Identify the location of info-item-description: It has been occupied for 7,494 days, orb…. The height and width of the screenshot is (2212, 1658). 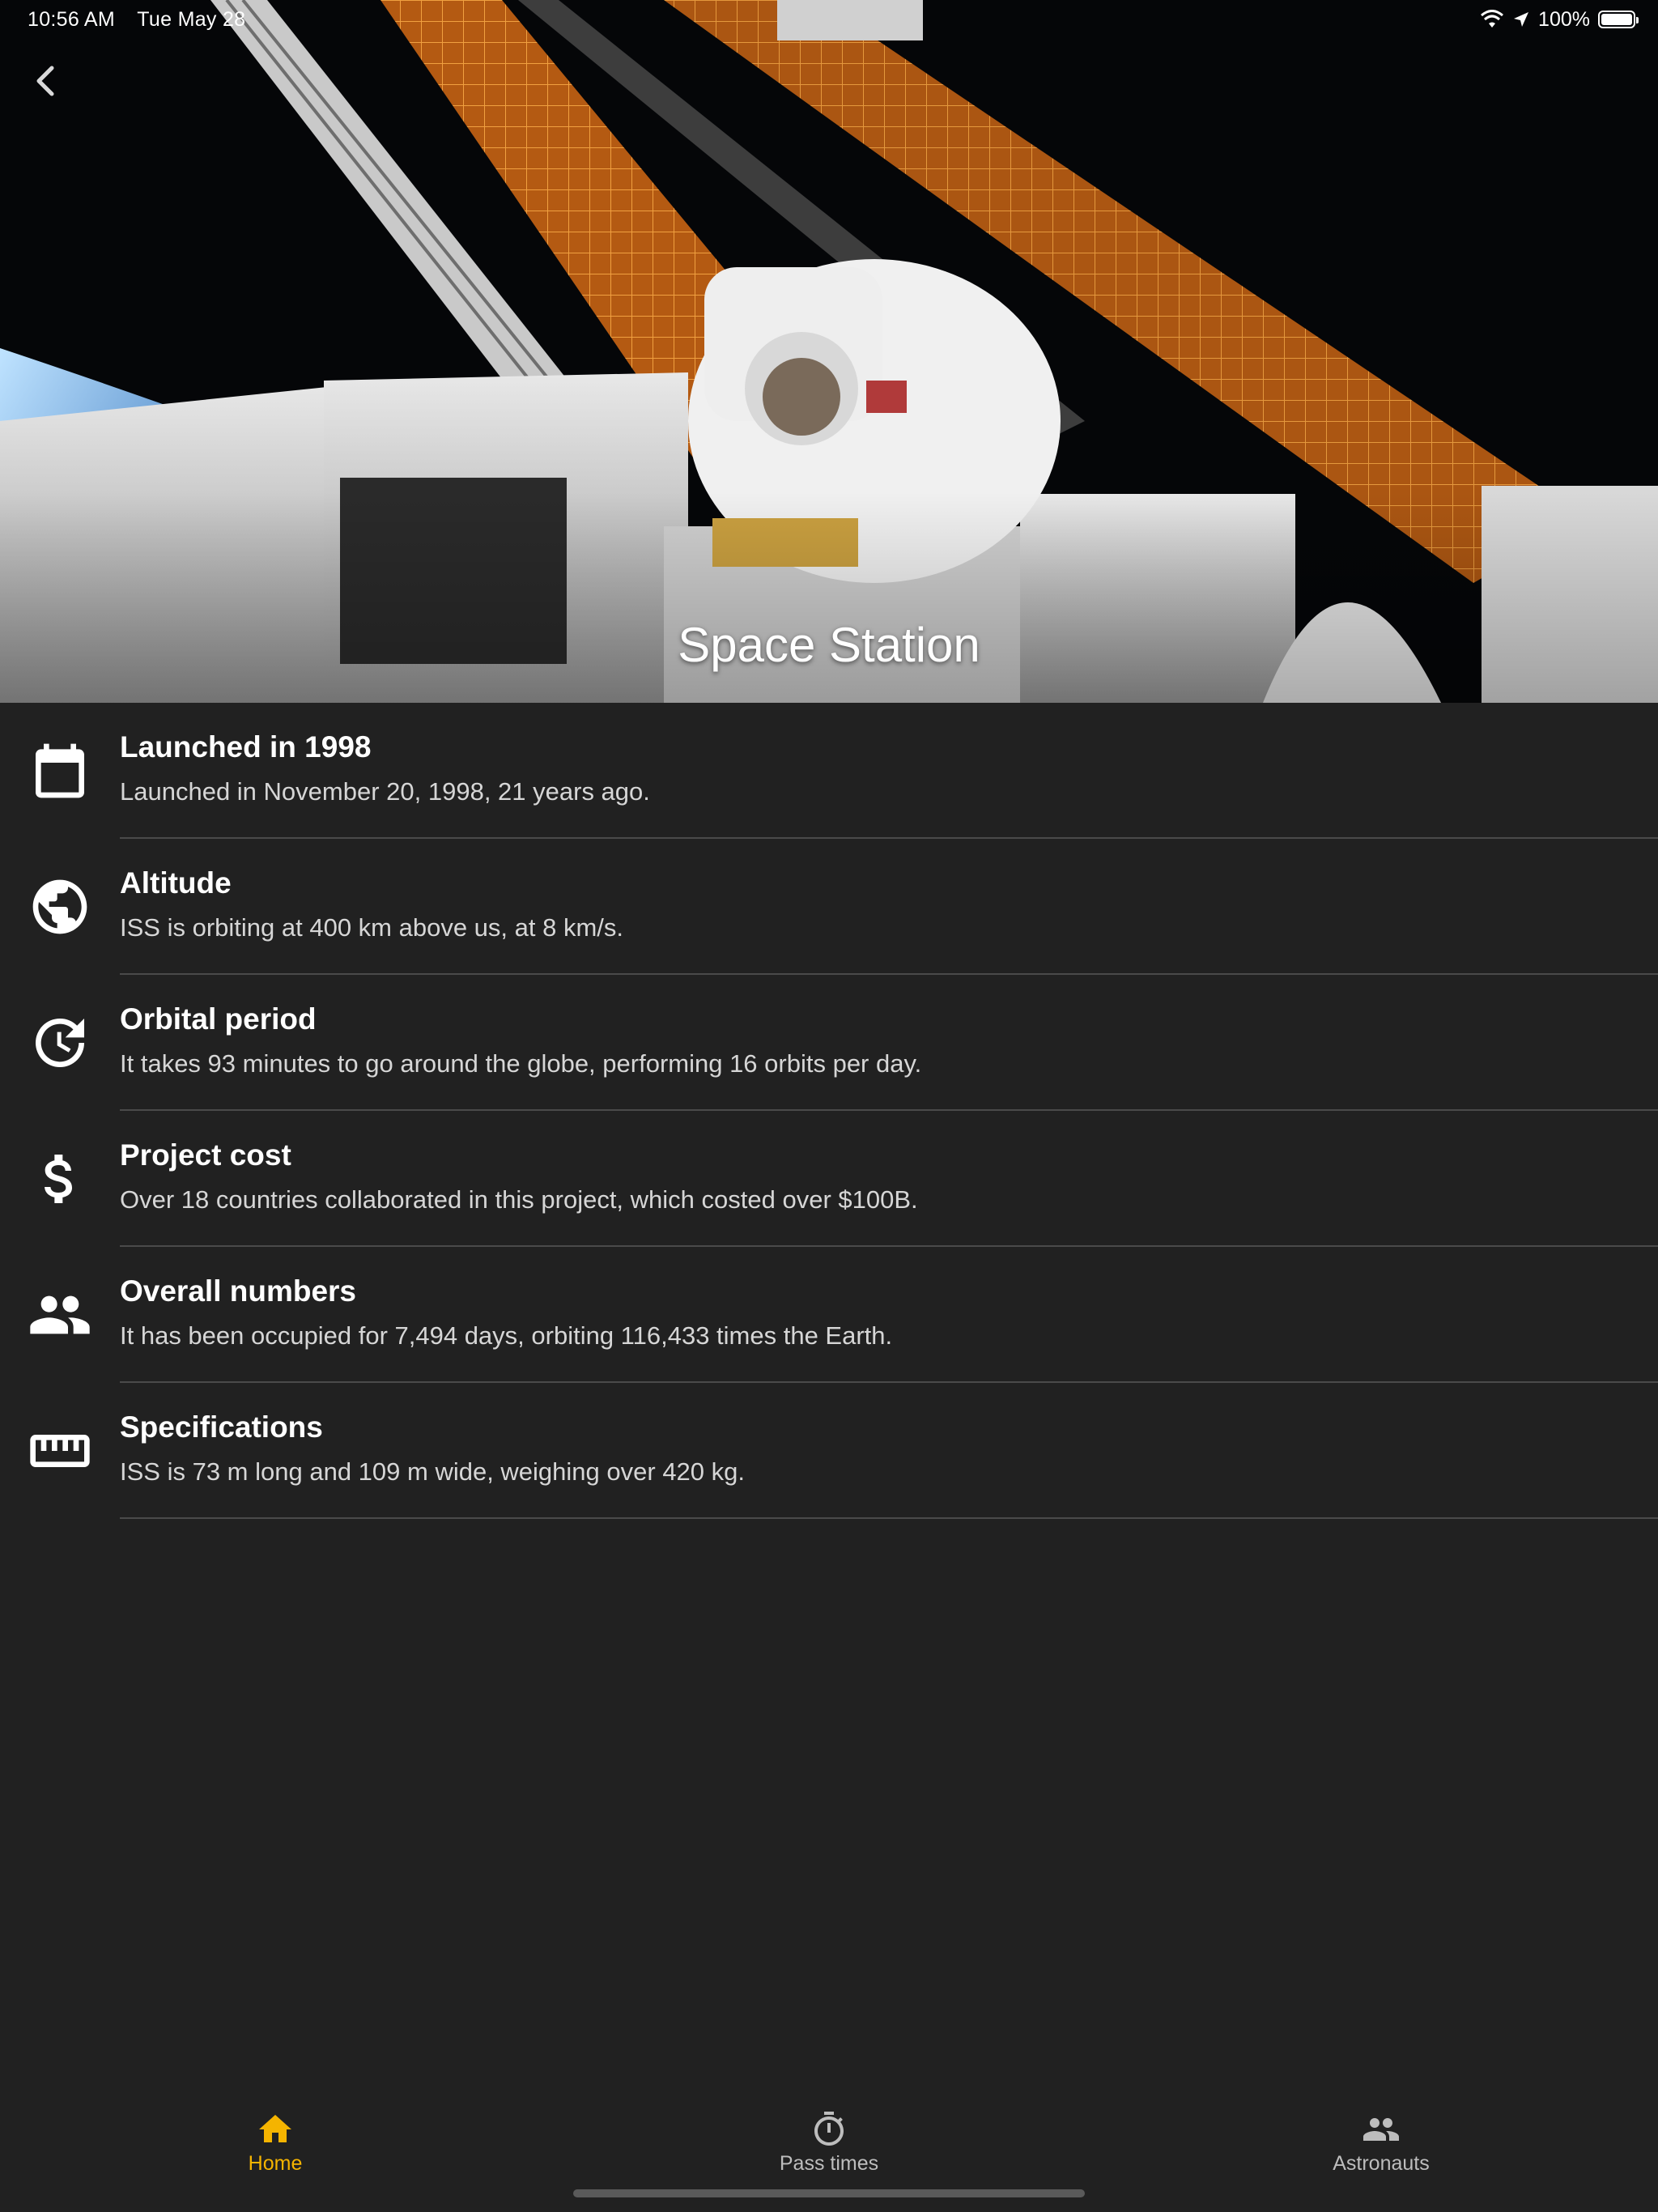
(506, 1336).